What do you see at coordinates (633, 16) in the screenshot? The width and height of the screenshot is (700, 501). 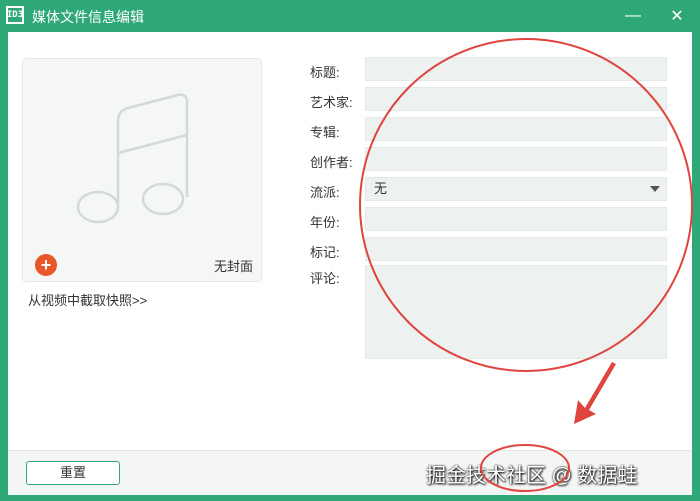 I see `minimize-button: —` at bounding box center [633, 16].